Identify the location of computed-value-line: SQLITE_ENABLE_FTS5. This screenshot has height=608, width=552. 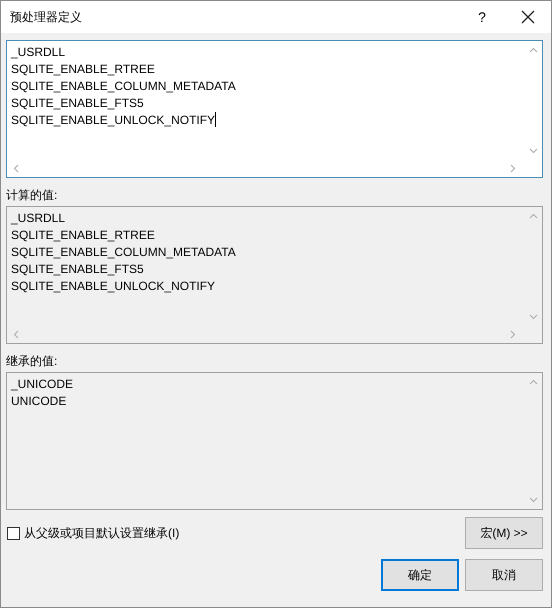
(77, 269).